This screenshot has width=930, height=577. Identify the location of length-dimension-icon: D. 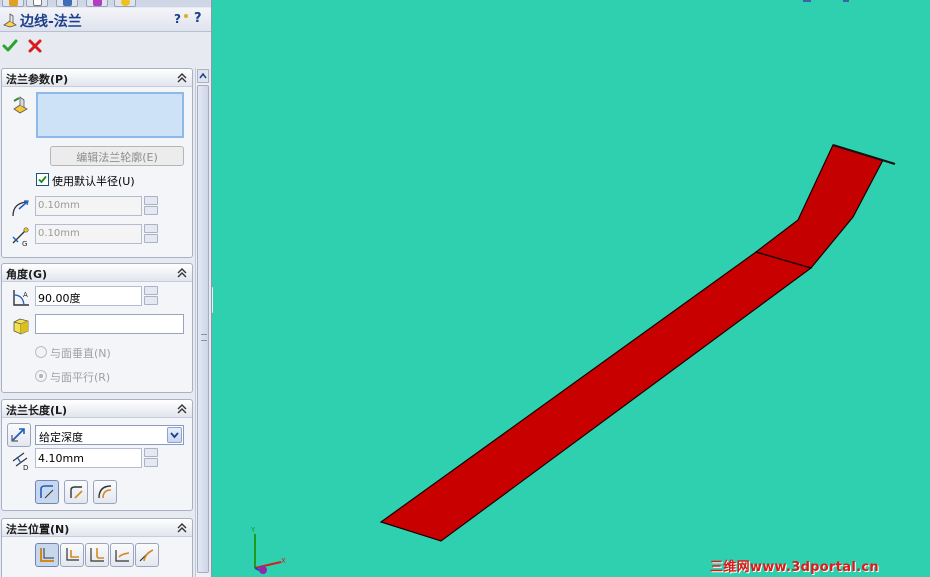
(20, 461).